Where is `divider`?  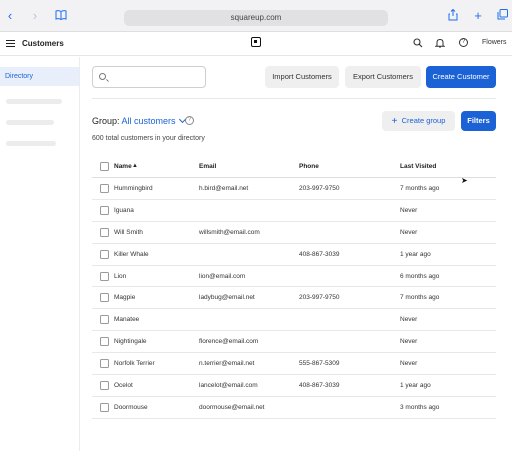
divider is located at coordinates (294, 98).